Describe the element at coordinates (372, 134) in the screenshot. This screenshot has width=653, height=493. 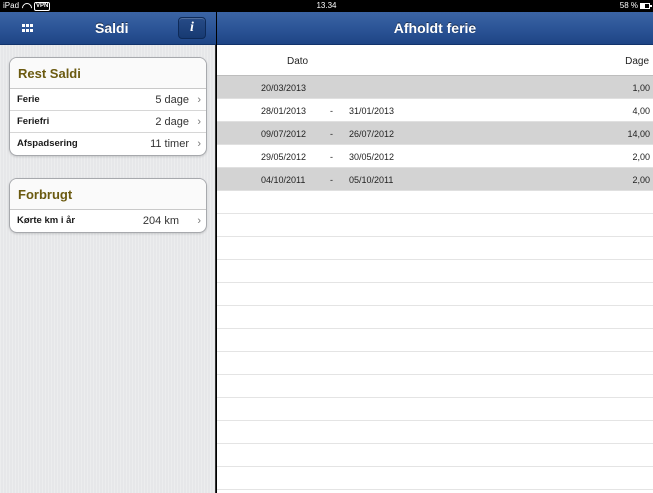
I see `cell-to-date: 26/07/2012` at that location.